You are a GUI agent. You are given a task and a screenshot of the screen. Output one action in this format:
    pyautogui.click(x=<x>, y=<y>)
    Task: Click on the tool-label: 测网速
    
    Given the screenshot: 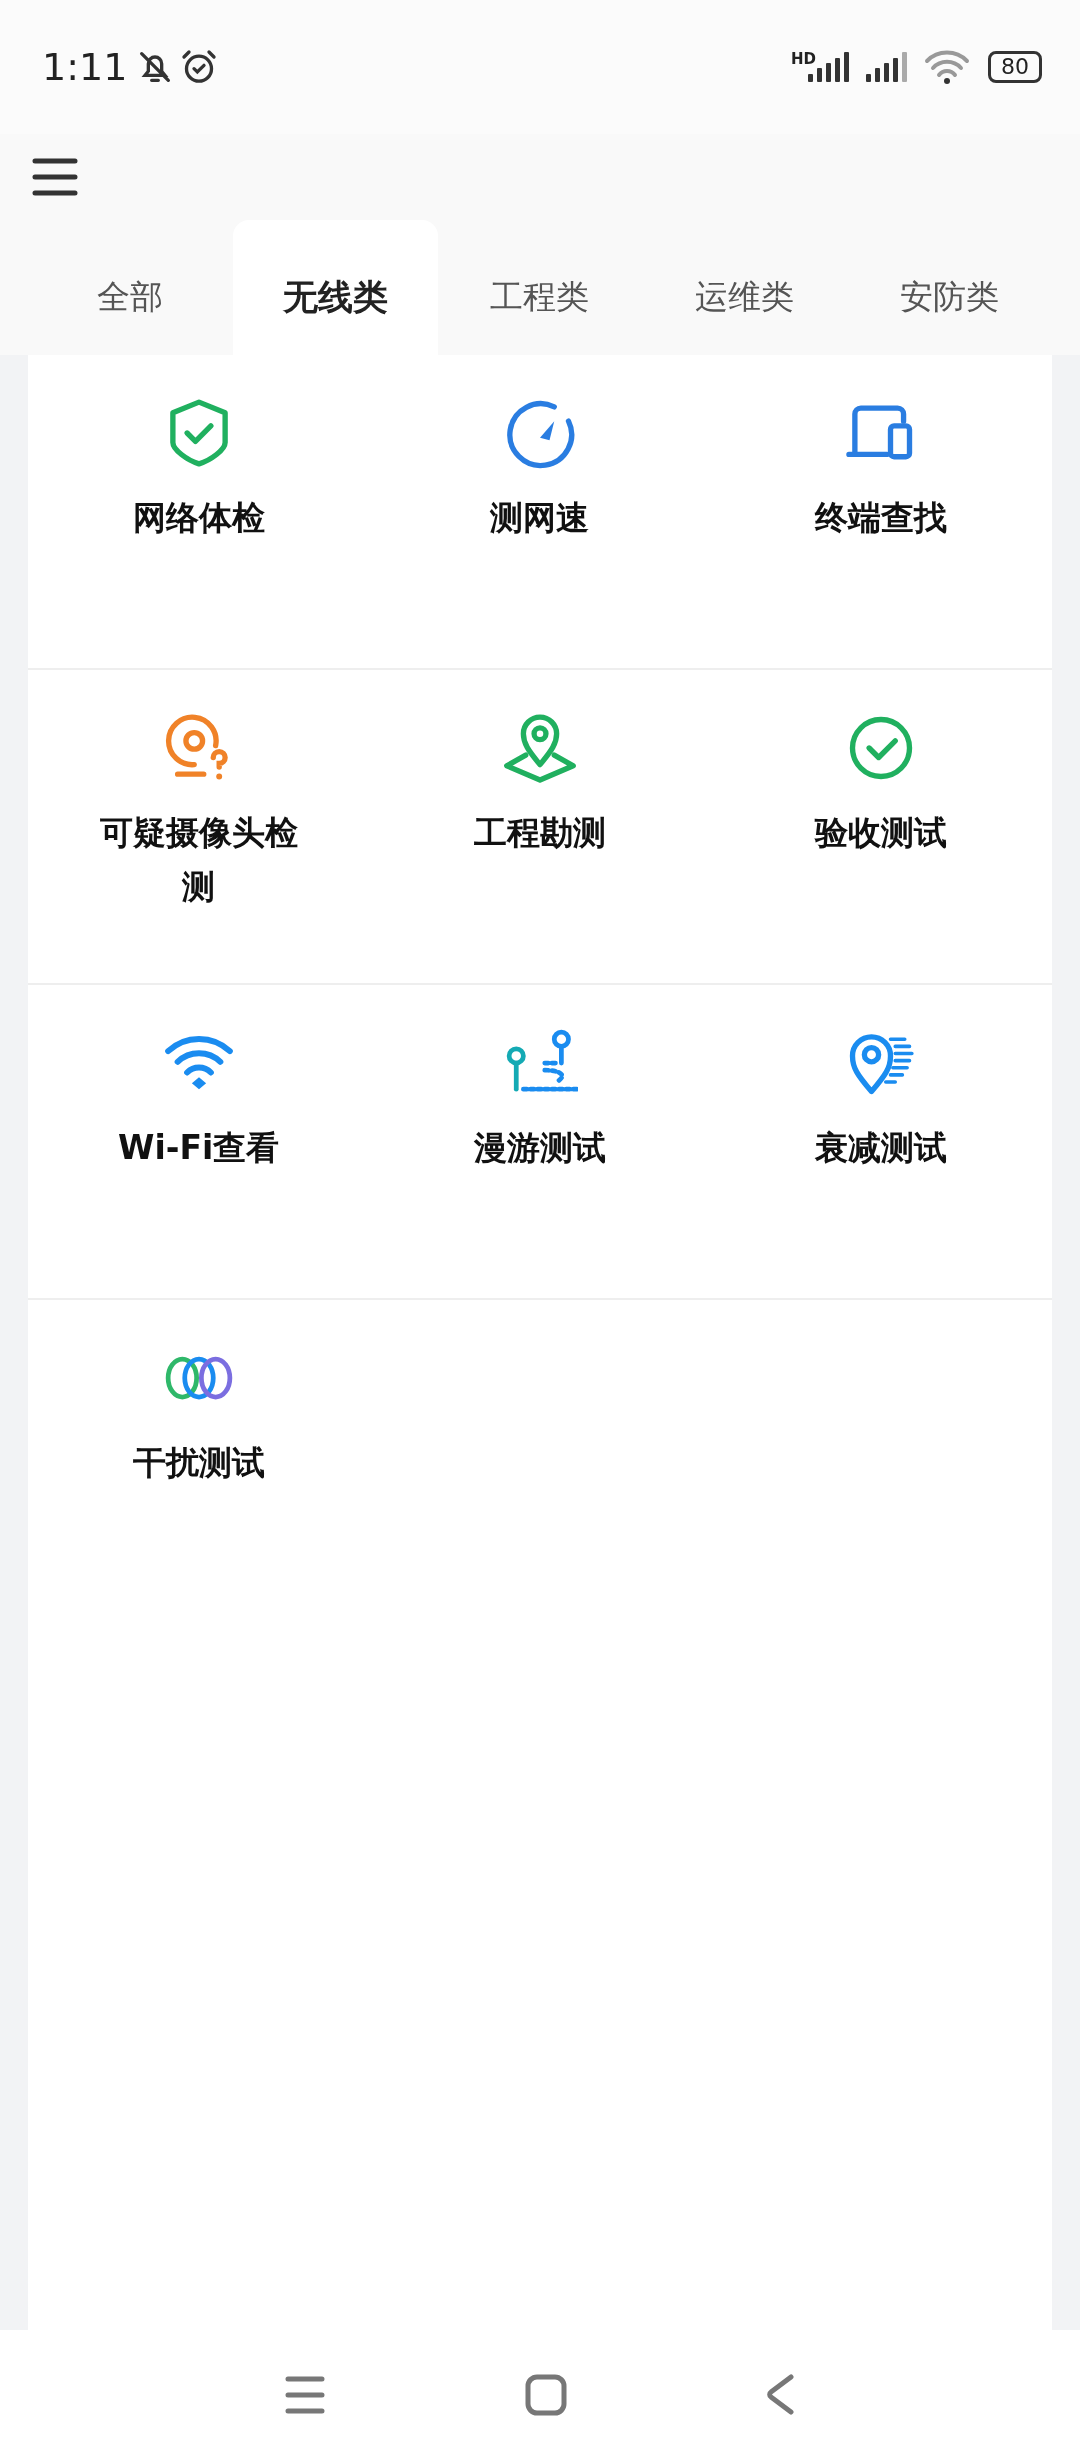 What is the action you would take?
    pyautogui.click(x=540, y=518)
    